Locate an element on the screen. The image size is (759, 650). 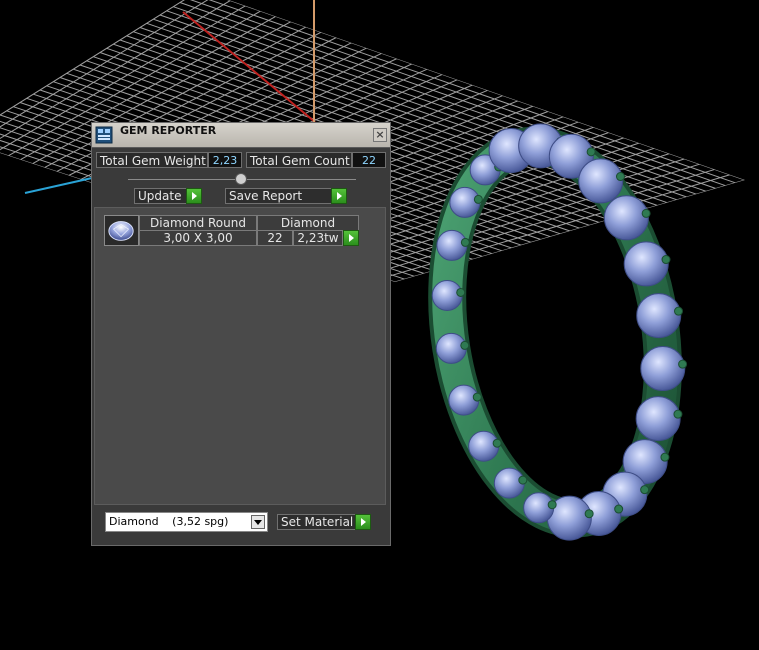
update-button: Update is located at coordinates (168, 196).